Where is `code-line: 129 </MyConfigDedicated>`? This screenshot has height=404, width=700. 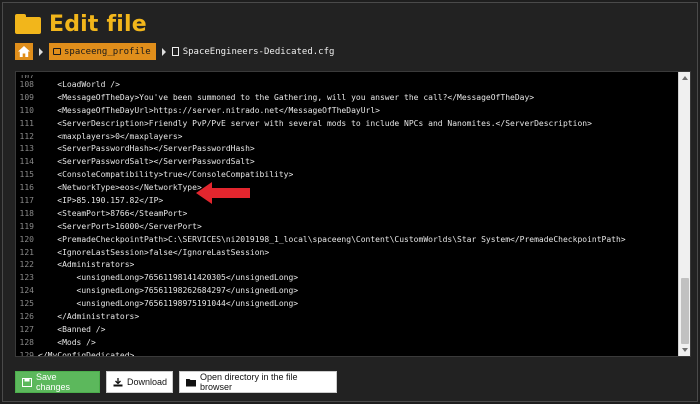
code-line: 129 </MyConfigDedicated> is located at coordinates (347, 353).